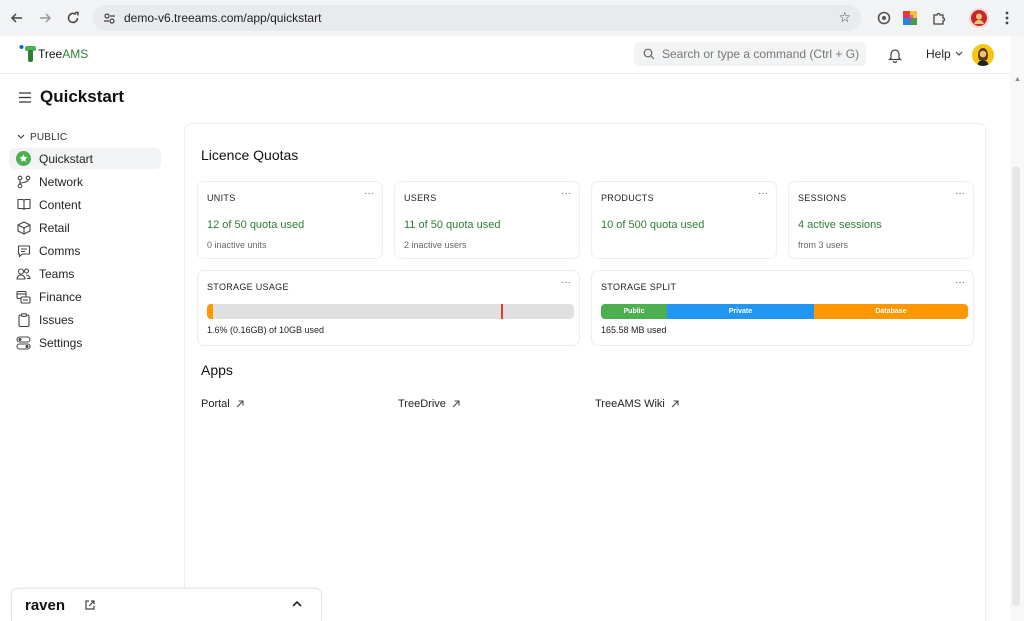 The height and width of the screenshot is (621, 1024). What do you see at coordinates (429, 404) in the screenshot?
I see `app-link-treedrive: TreeDrive` at bounding box center [429, 404].